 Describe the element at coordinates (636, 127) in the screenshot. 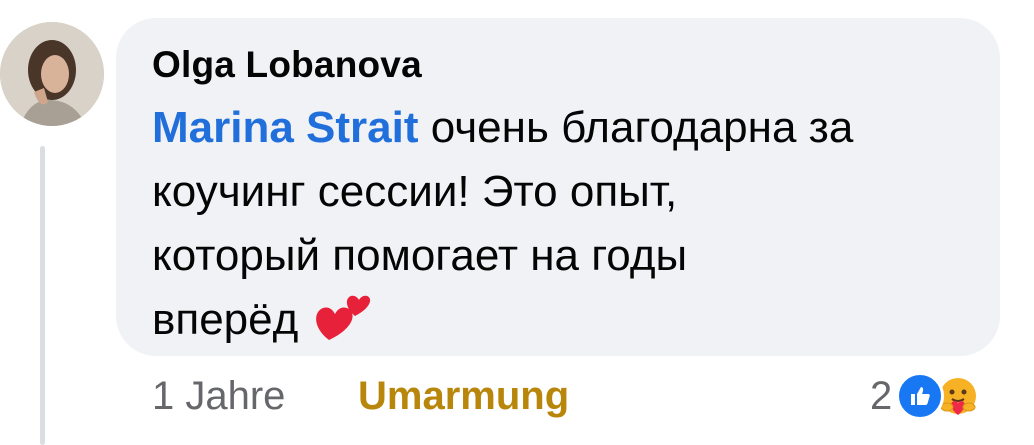

I see `comment-text-line1: очень благодарна за` at that location.